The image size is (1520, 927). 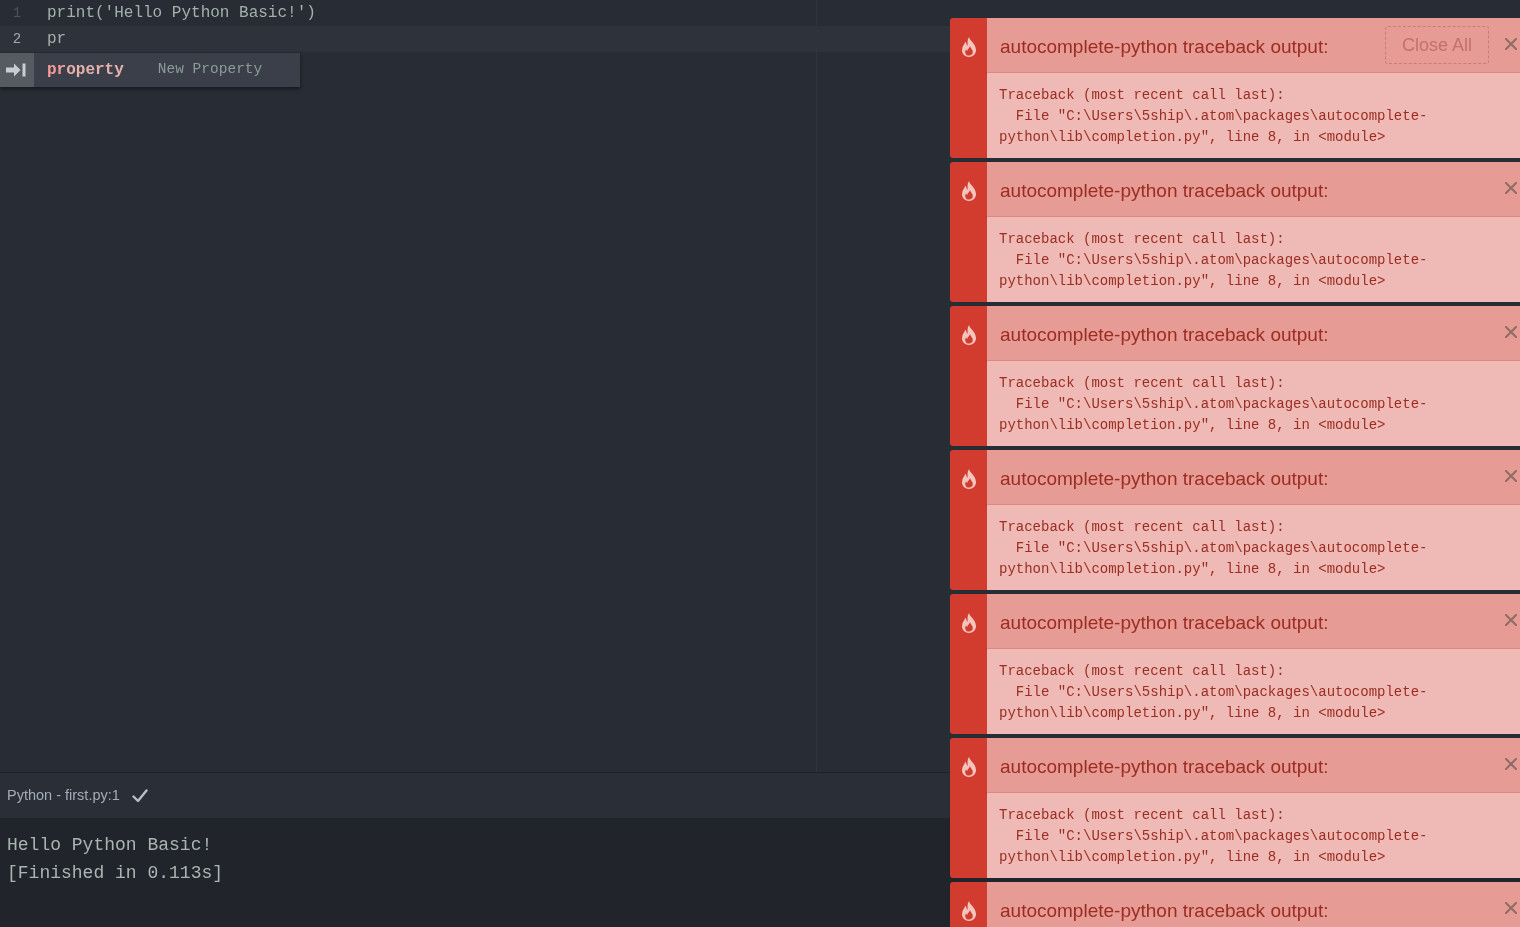 What do you see at coordinates (17, 39) in the screenshot?
I see `line-number: 2` at bounding box center [17, 39].